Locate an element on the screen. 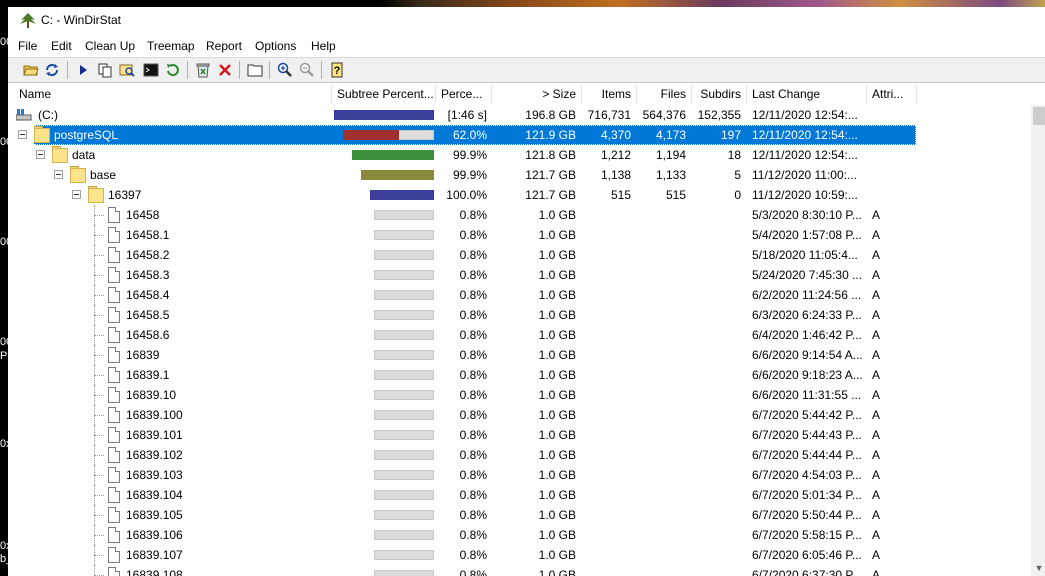 This screenshot has height=576, width=1045. help-icon: ? is located at coordinates (337, 70).